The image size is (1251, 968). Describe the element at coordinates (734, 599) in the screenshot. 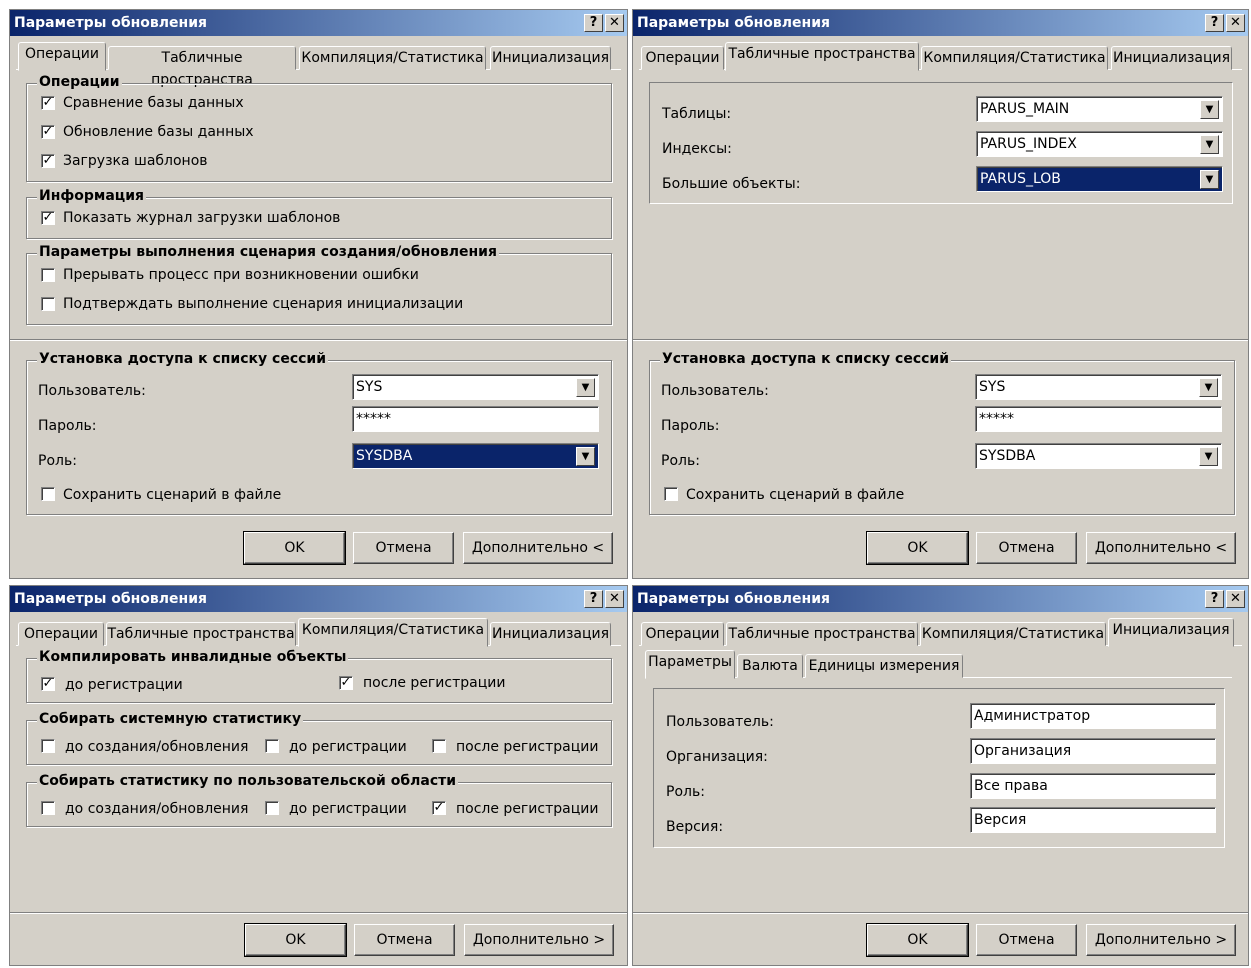

I see `dialog-title: Параметры обновления` at that location.